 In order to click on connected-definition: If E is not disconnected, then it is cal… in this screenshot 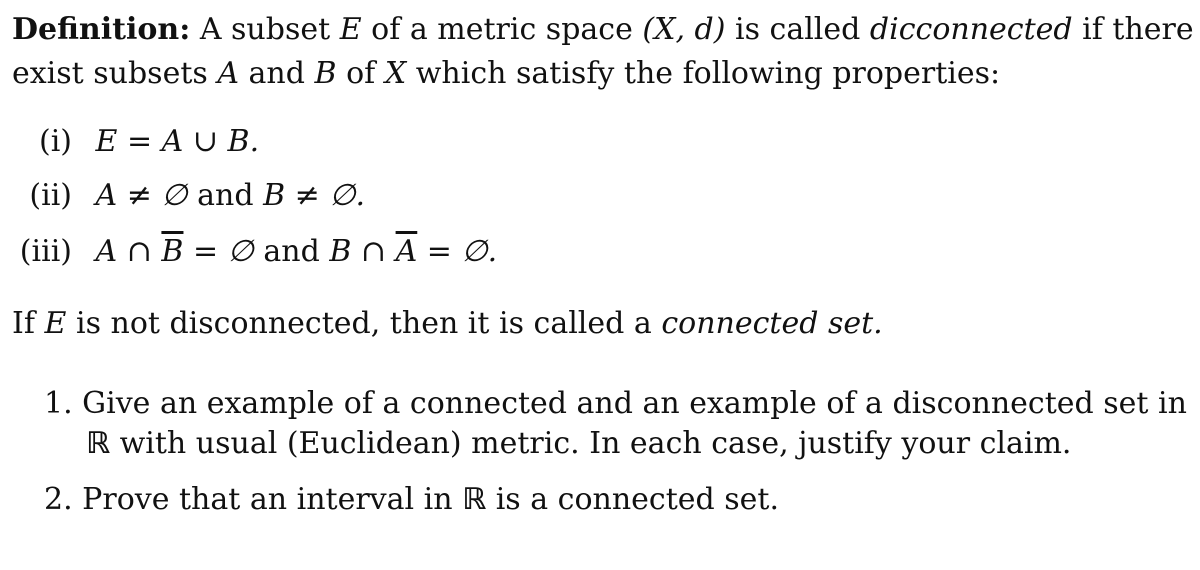, I will do `click(447, 323)`.